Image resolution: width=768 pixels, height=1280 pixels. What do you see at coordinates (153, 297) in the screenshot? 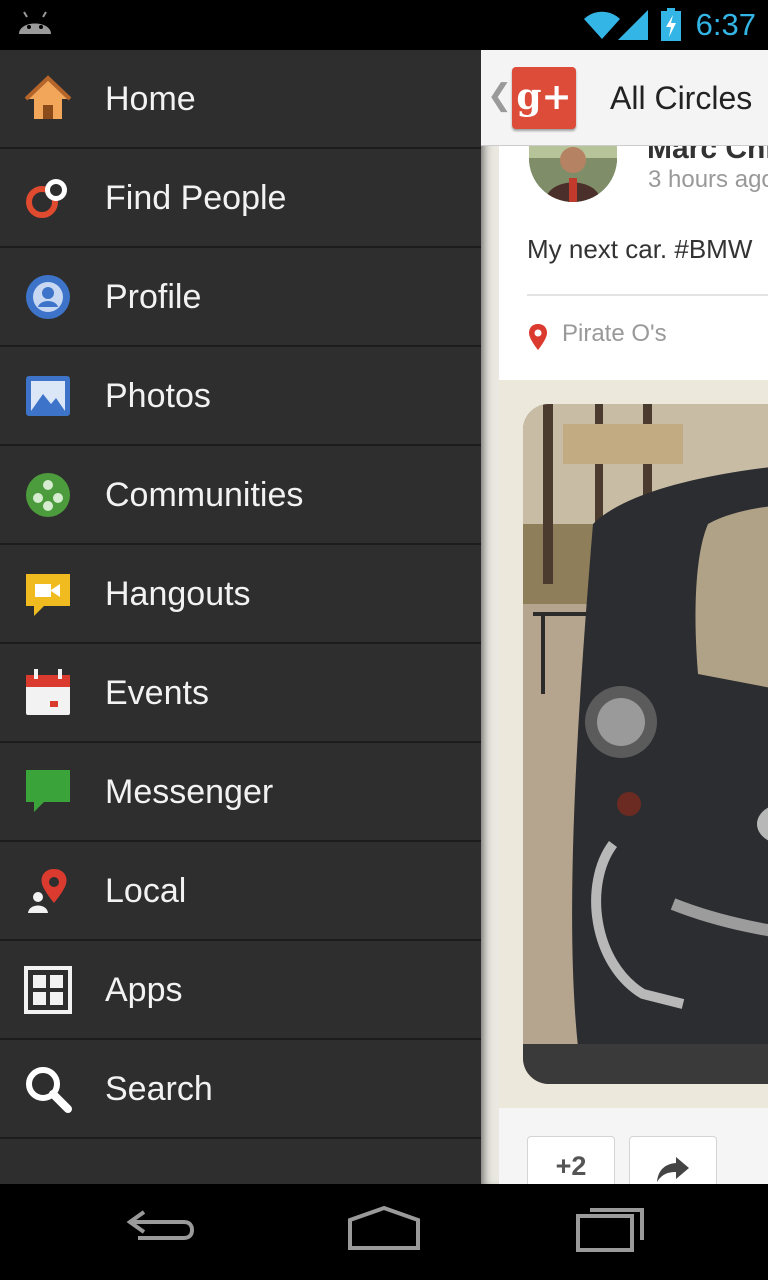
I see `drawer-item-label: Profile` at bounding box center [153, 297].